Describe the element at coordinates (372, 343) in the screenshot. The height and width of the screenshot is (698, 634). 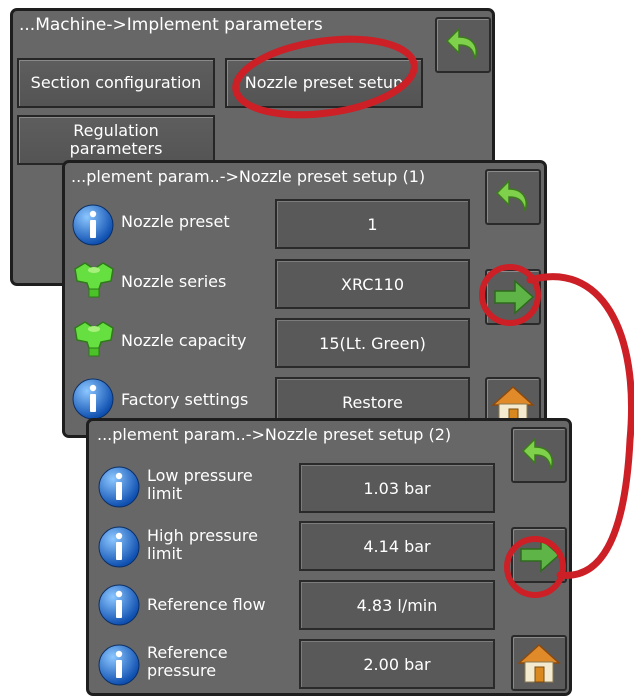
I see `nozzle-capacity-field: 15(Lt. Green)` at that location.